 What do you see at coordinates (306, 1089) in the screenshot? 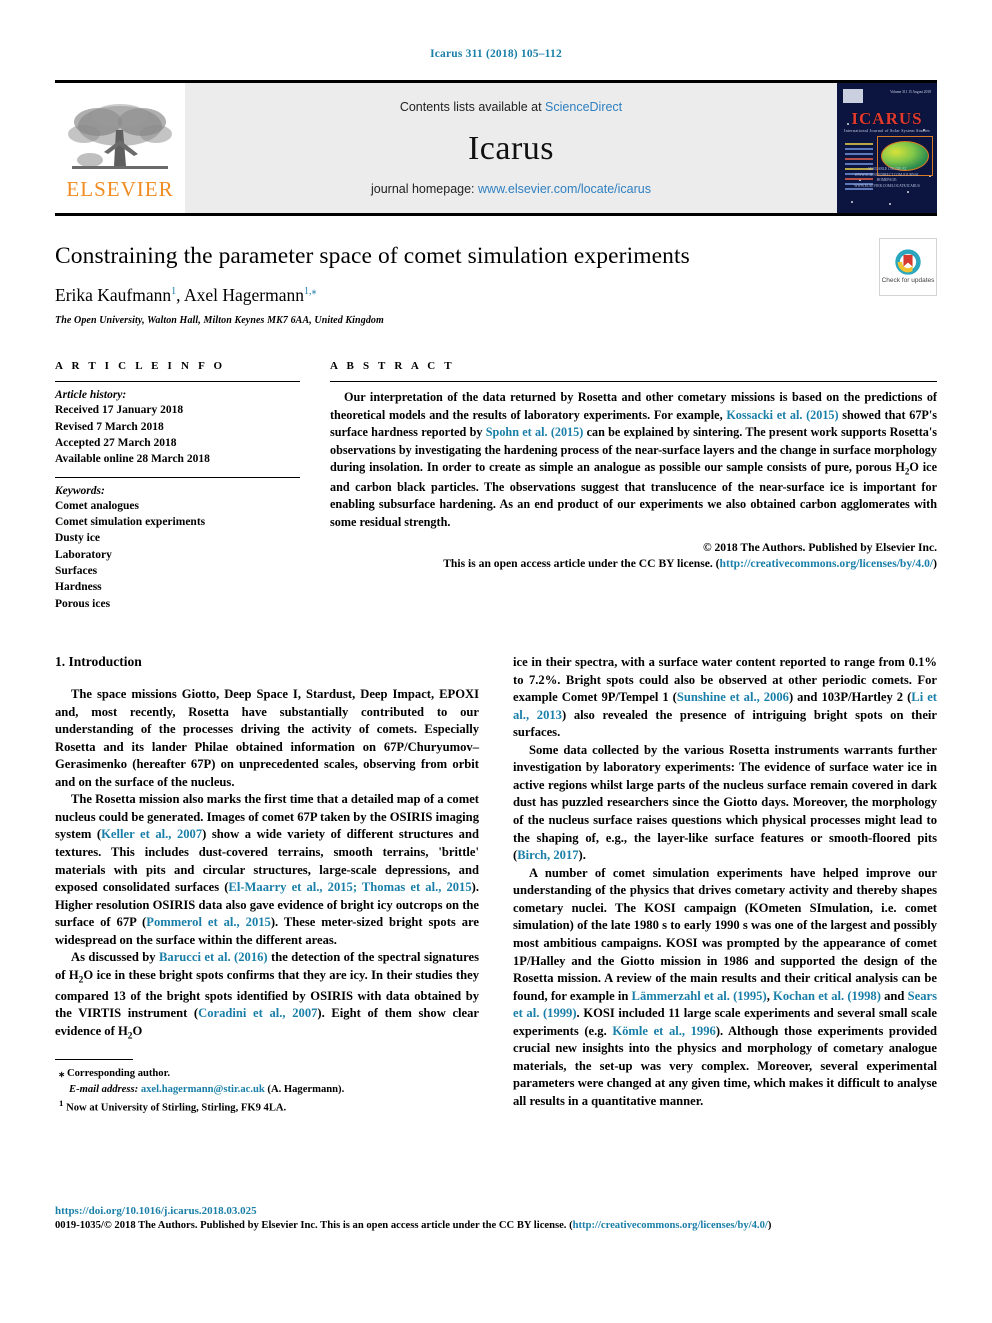
I see `email-attribution: (A. Hagermann).` at bounding box center [306, 1089].